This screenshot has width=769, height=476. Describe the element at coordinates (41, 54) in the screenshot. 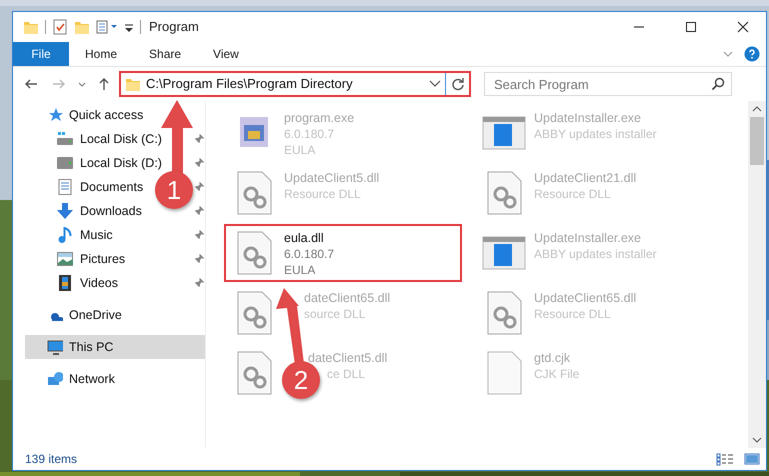

I see `file-tab: File` at that location.